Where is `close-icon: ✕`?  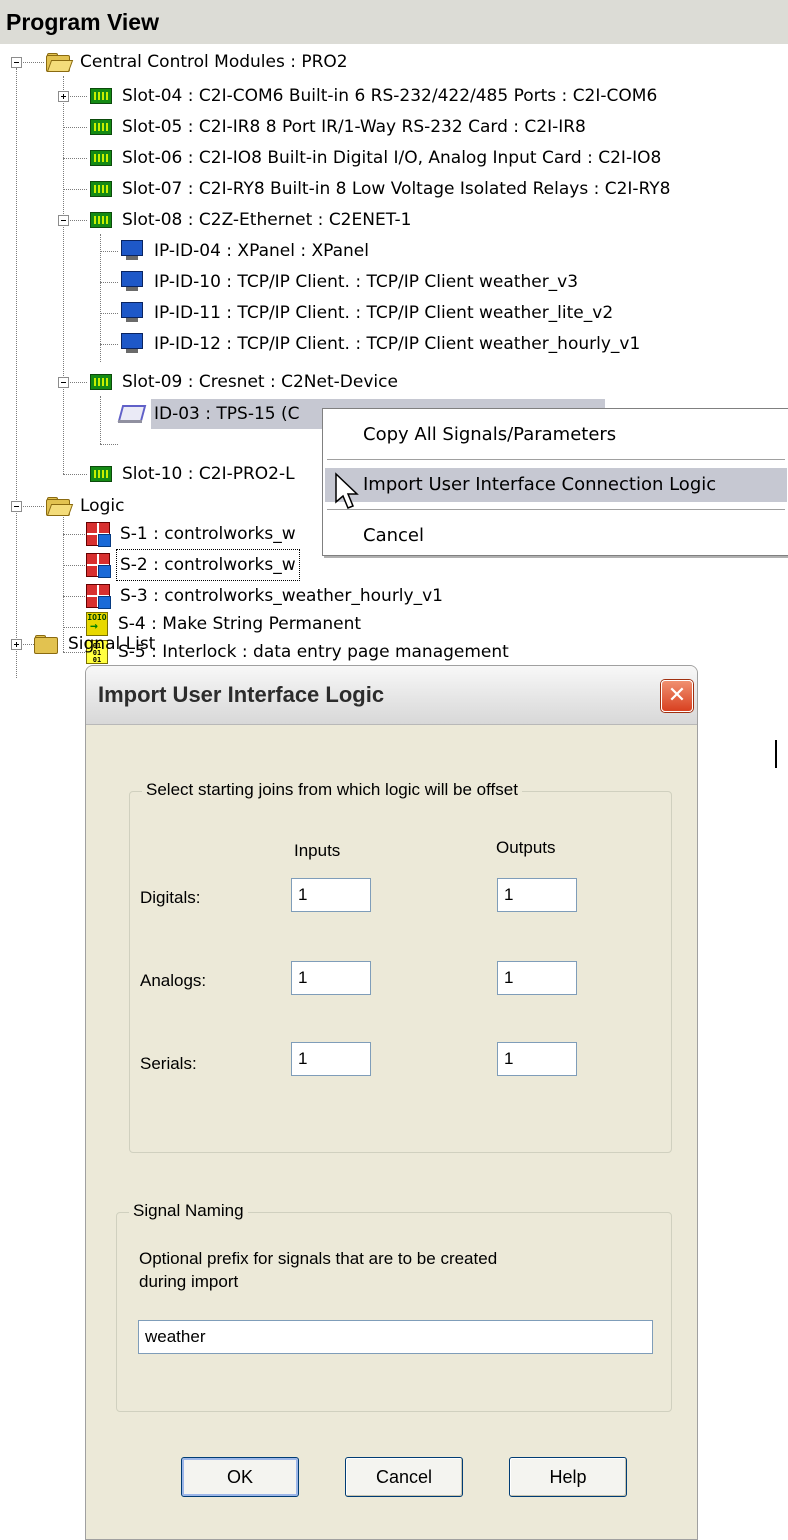
close-icon: ✕ is located at coordinates (677, 696).